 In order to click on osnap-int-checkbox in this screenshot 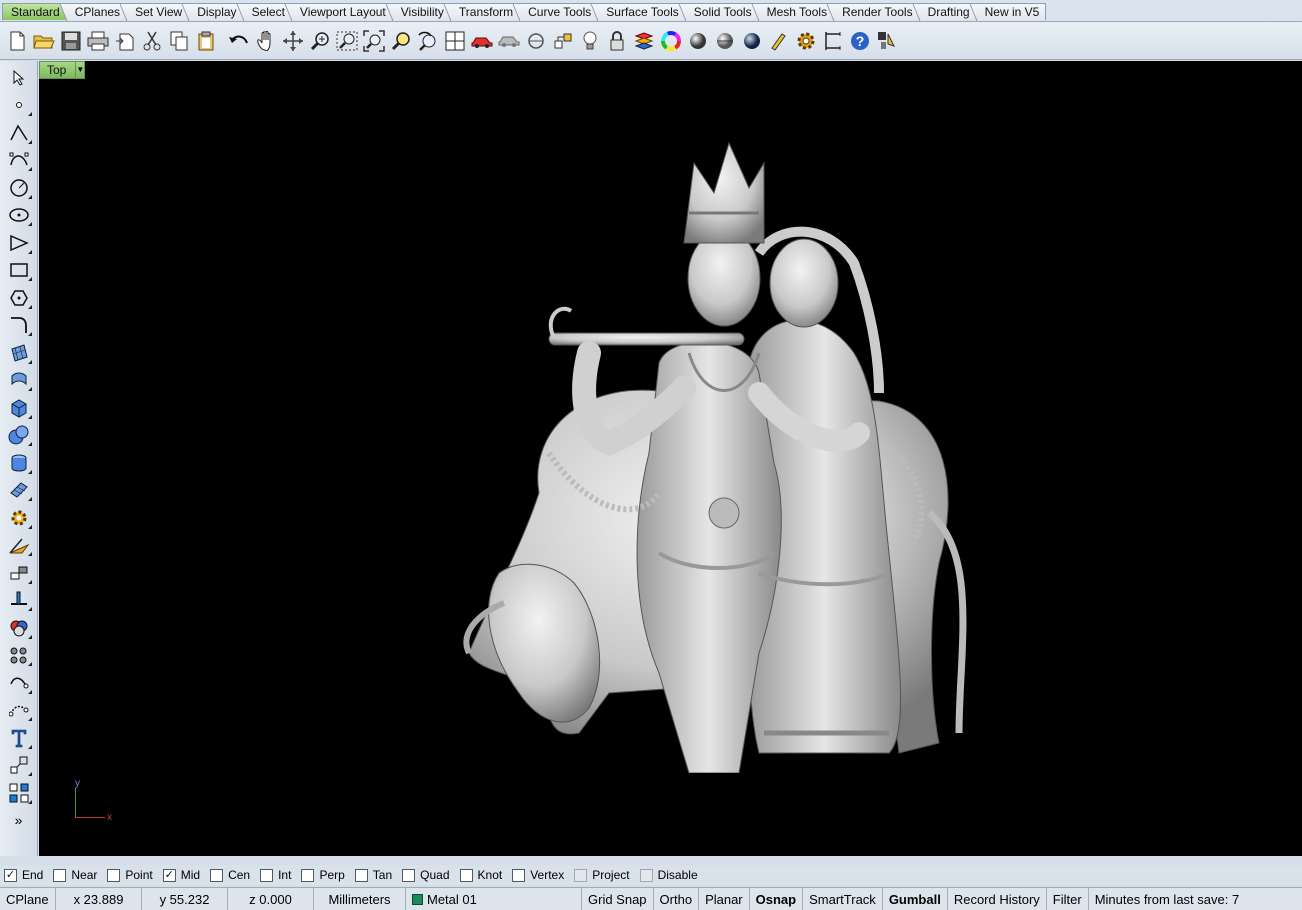, I will do `click(267, 875)`.